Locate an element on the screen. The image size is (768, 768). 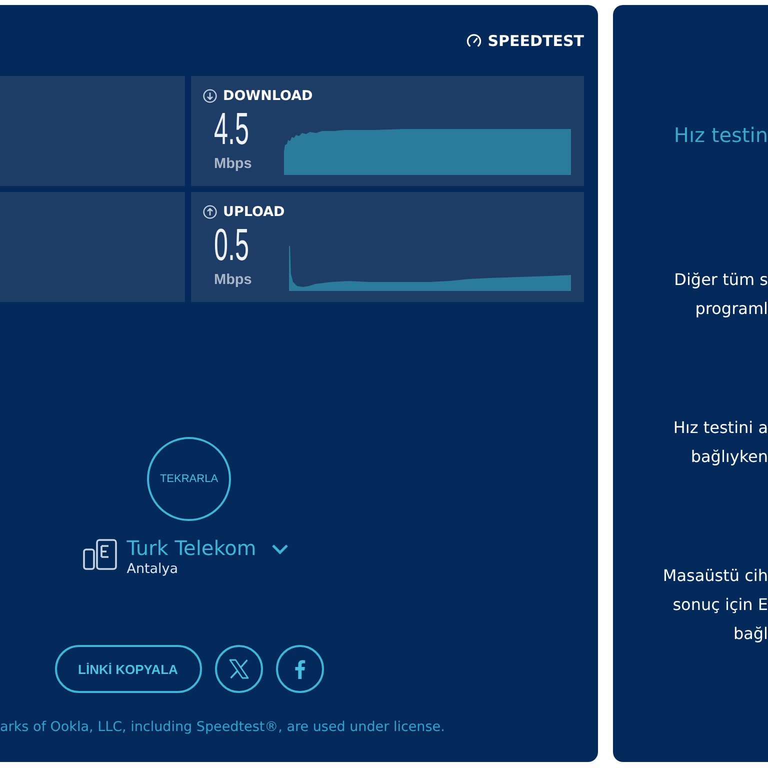
copy-link-button: LİNKİ KOPYALA is located at coordinates (128, 669).